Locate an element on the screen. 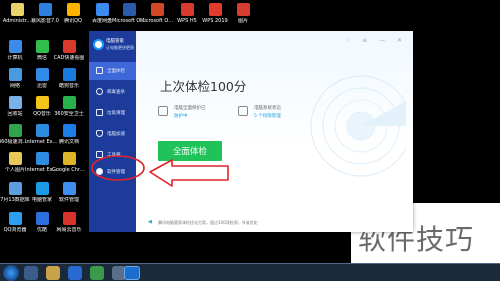 This screenshot has height=281, width=500. software-manager-nav-icon is located at coordinates (99, 171).